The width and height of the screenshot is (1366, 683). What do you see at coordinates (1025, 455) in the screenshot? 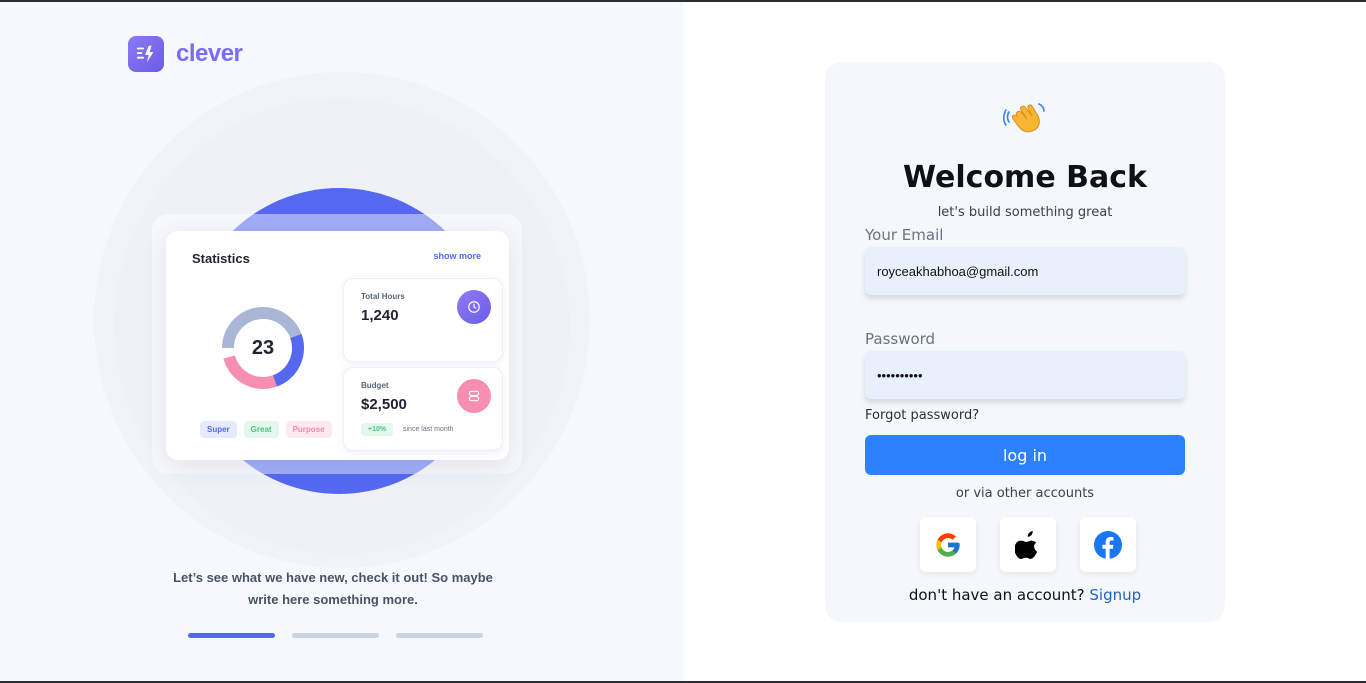
I see `login-button: log in` at bounding box center [1025, 455].